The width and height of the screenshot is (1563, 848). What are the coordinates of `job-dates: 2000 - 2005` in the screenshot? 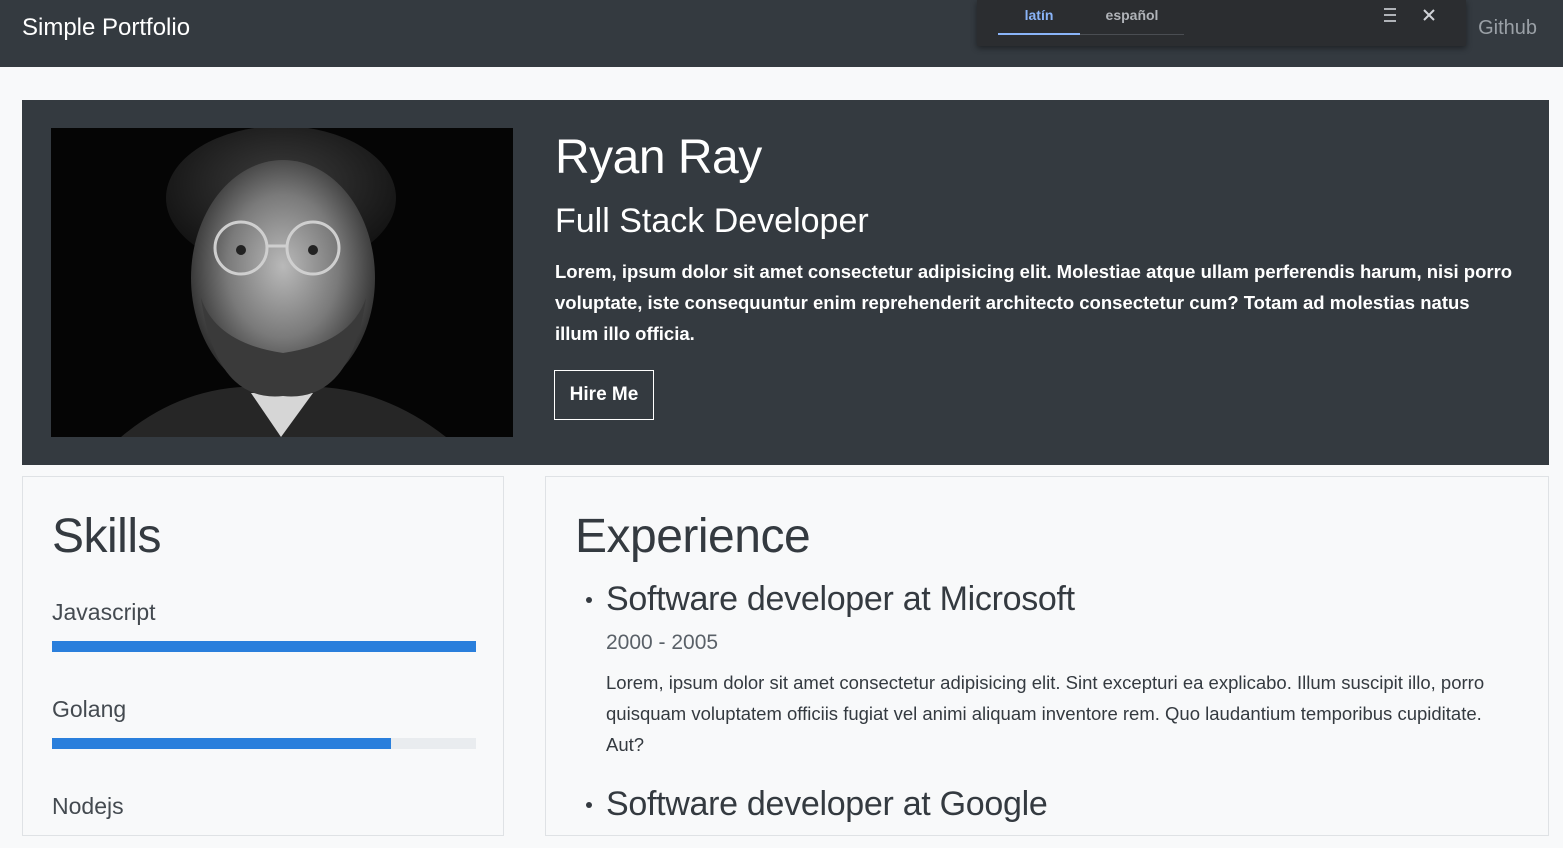 It's located at (662, 642).